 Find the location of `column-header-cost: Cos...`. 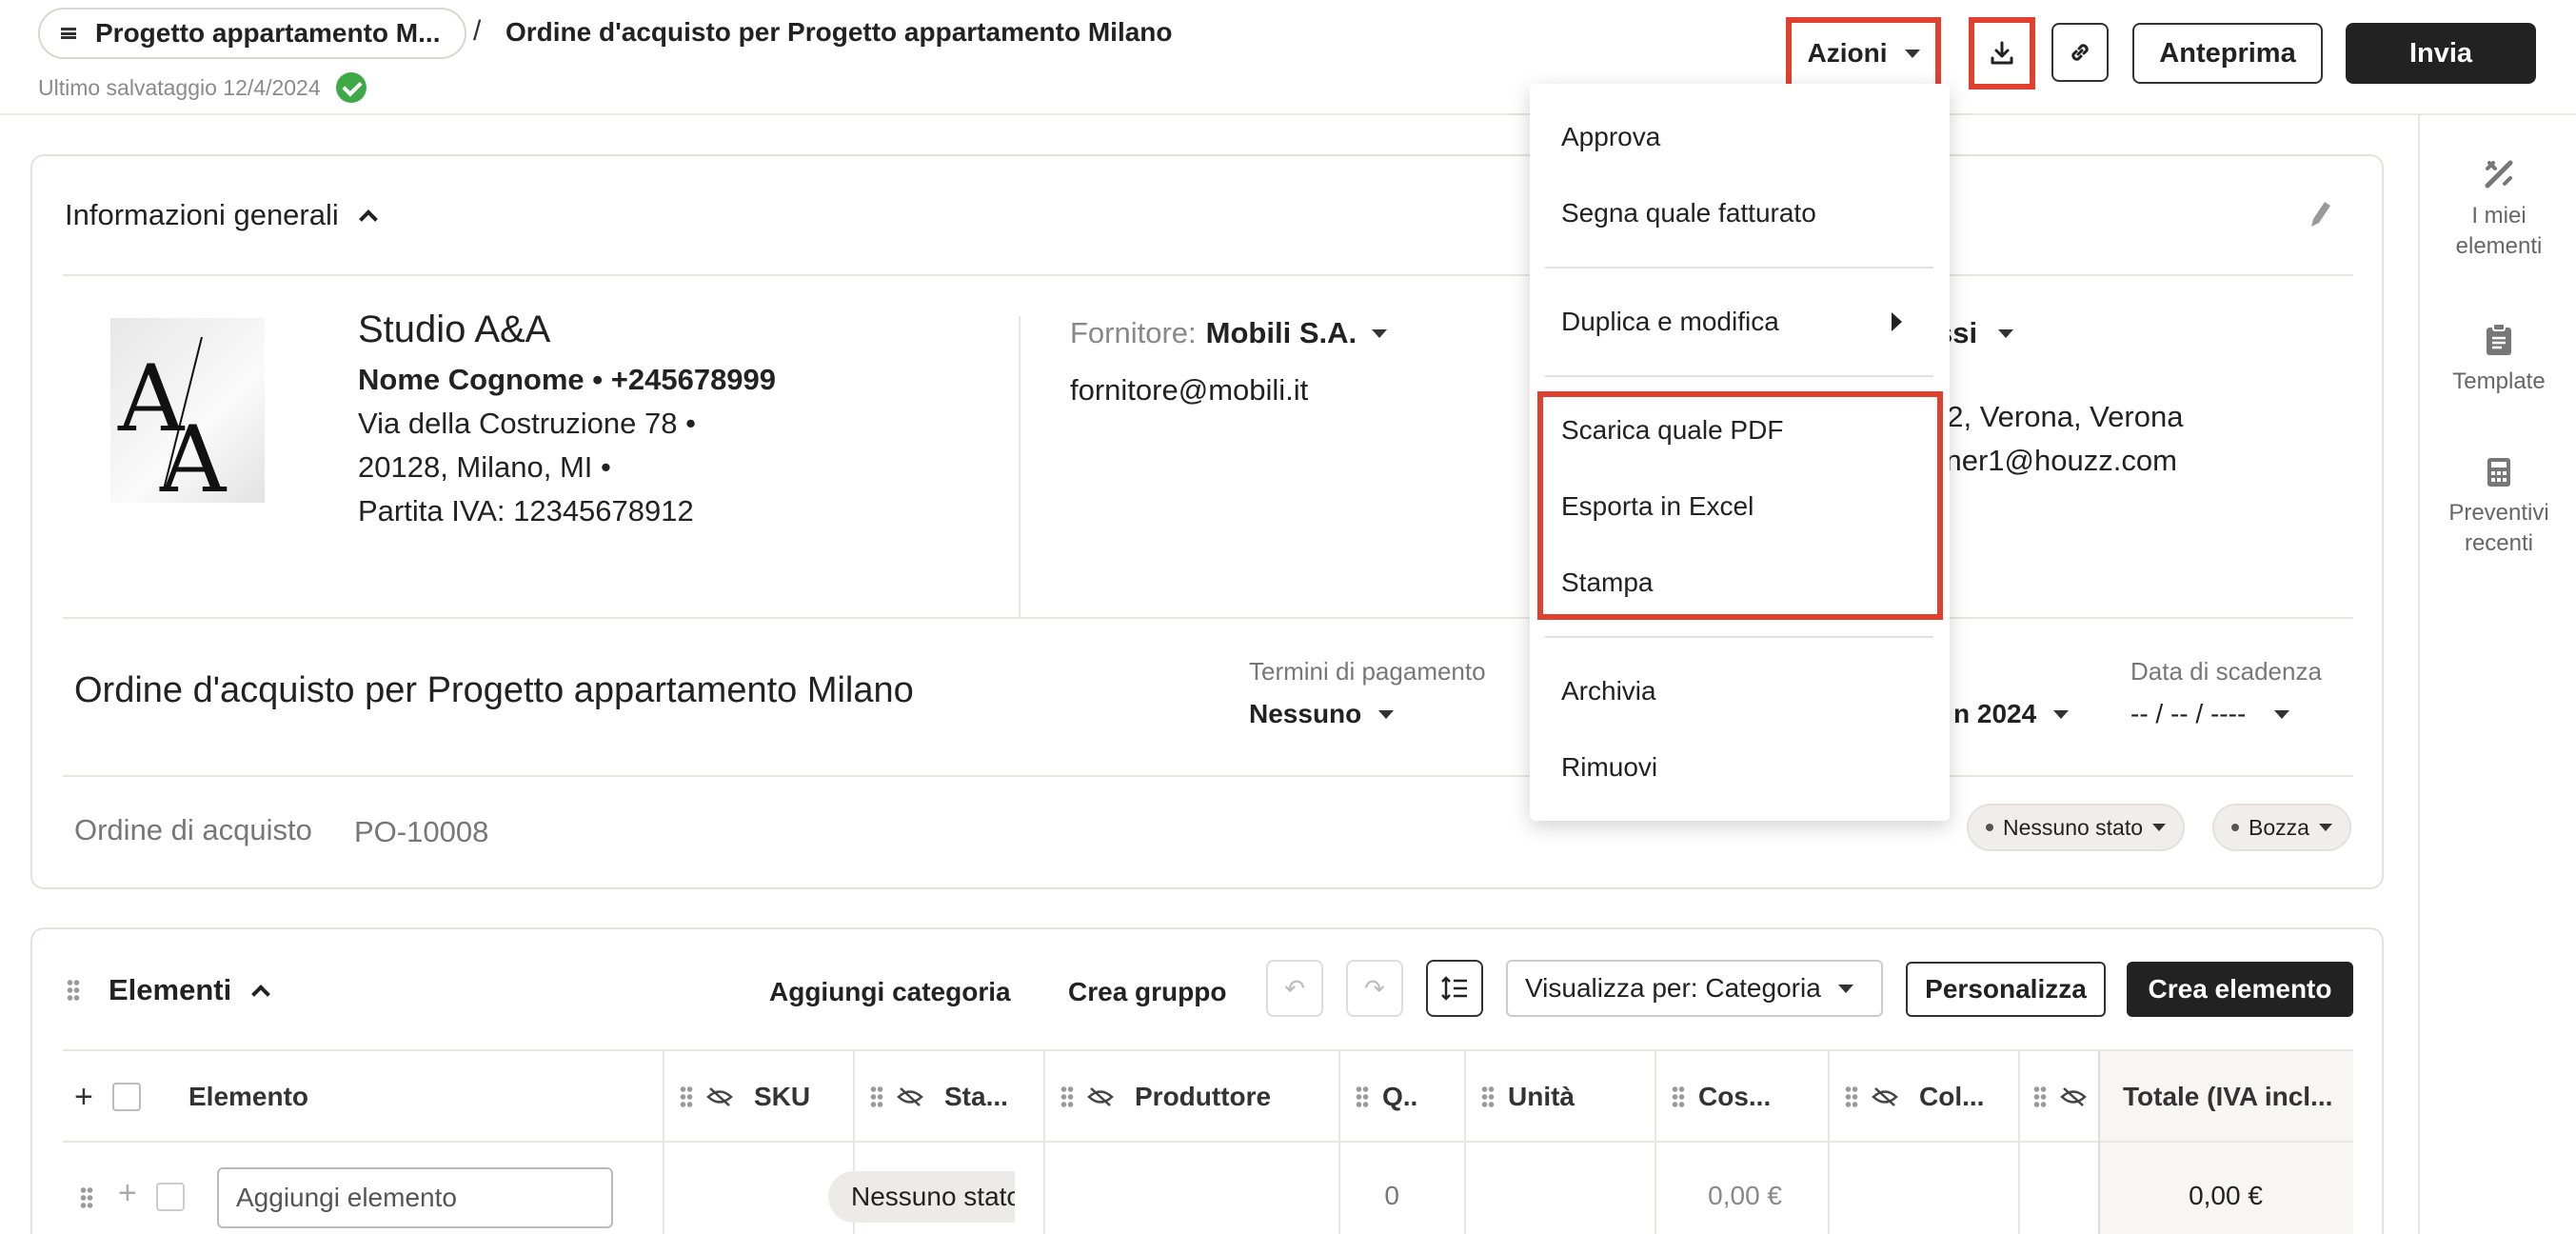

column-header-cost: Cos... is located at coordinates (1722, 1097).